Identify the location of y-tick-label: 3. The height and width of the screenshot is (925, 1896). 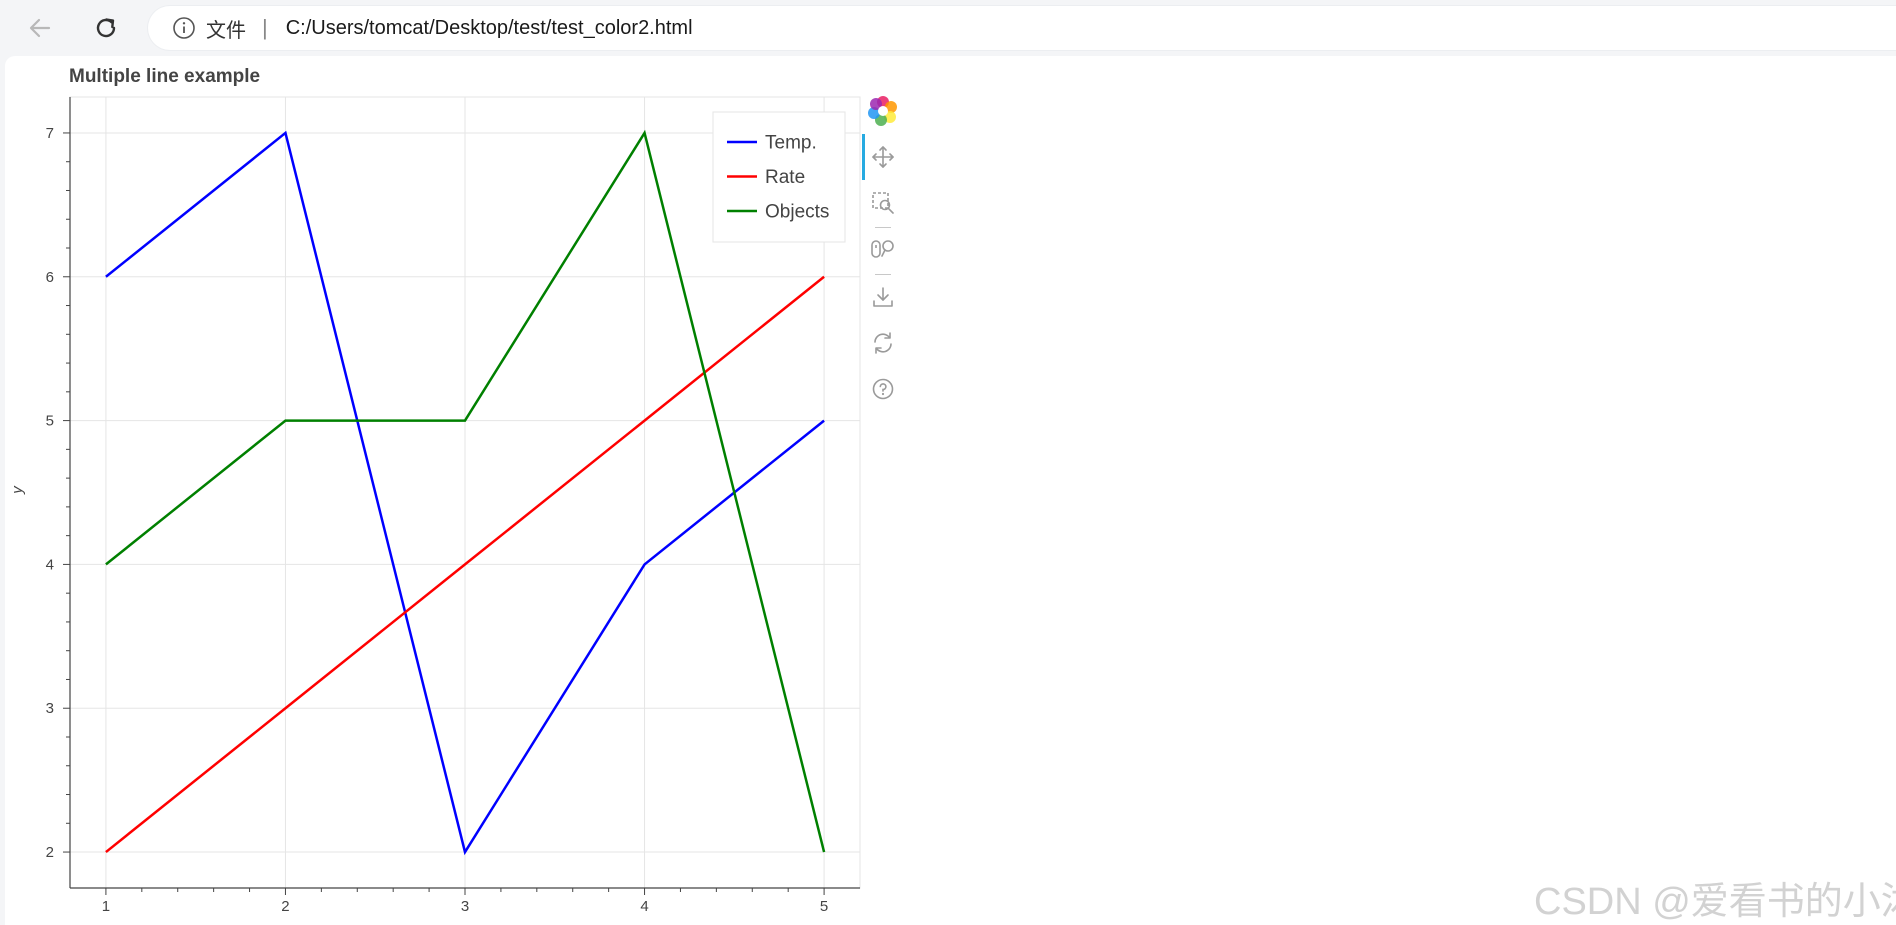
(50, 708).